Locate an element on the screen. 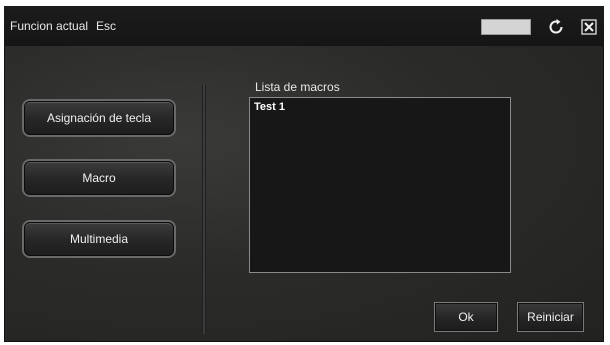 The width and height of the screenshot is (610, 345). close-button is located at coordinates (589, 27).